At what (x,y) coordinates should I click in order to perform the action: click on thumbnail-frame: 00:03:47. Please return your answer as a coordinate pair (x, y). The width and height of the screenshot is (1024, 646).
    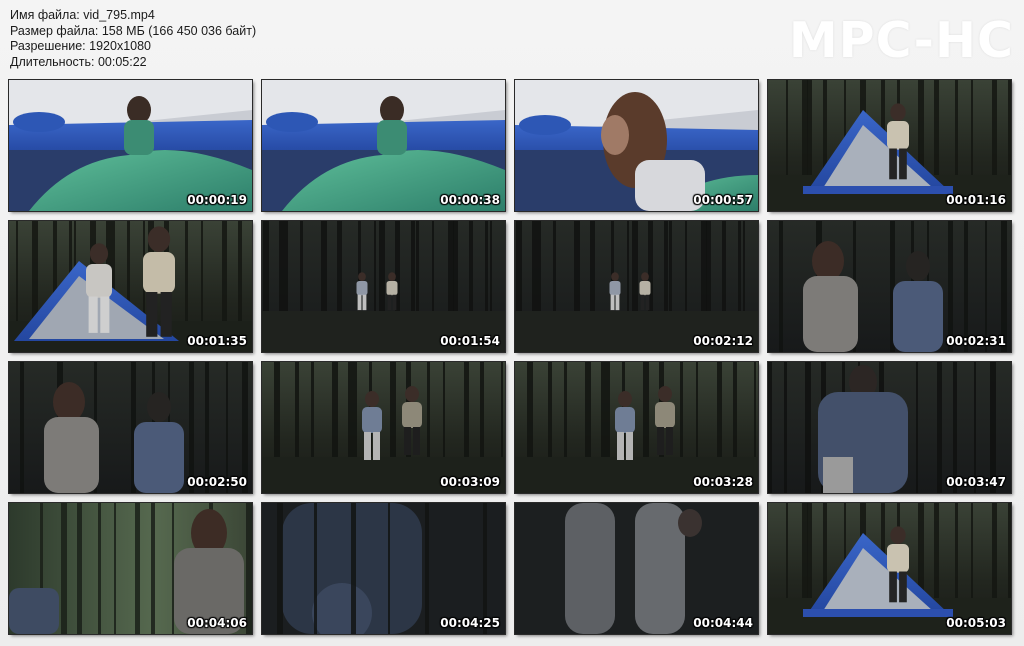
    Looking at the image, I should click on (889, 427).